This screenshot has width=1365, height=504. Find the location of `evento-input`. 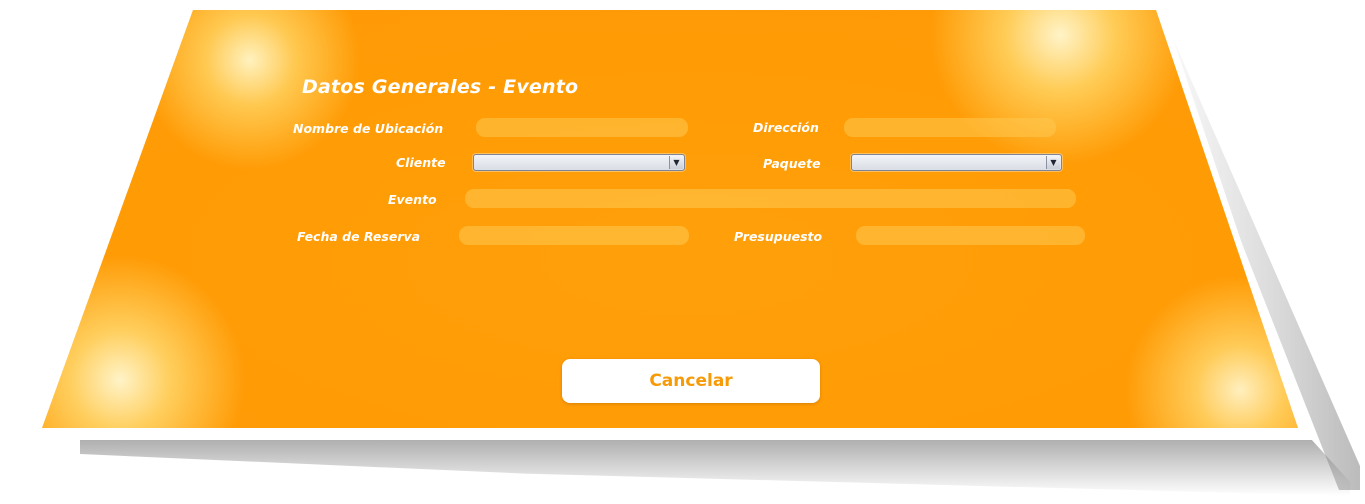

evento-input is located at coordinates (770, 198).